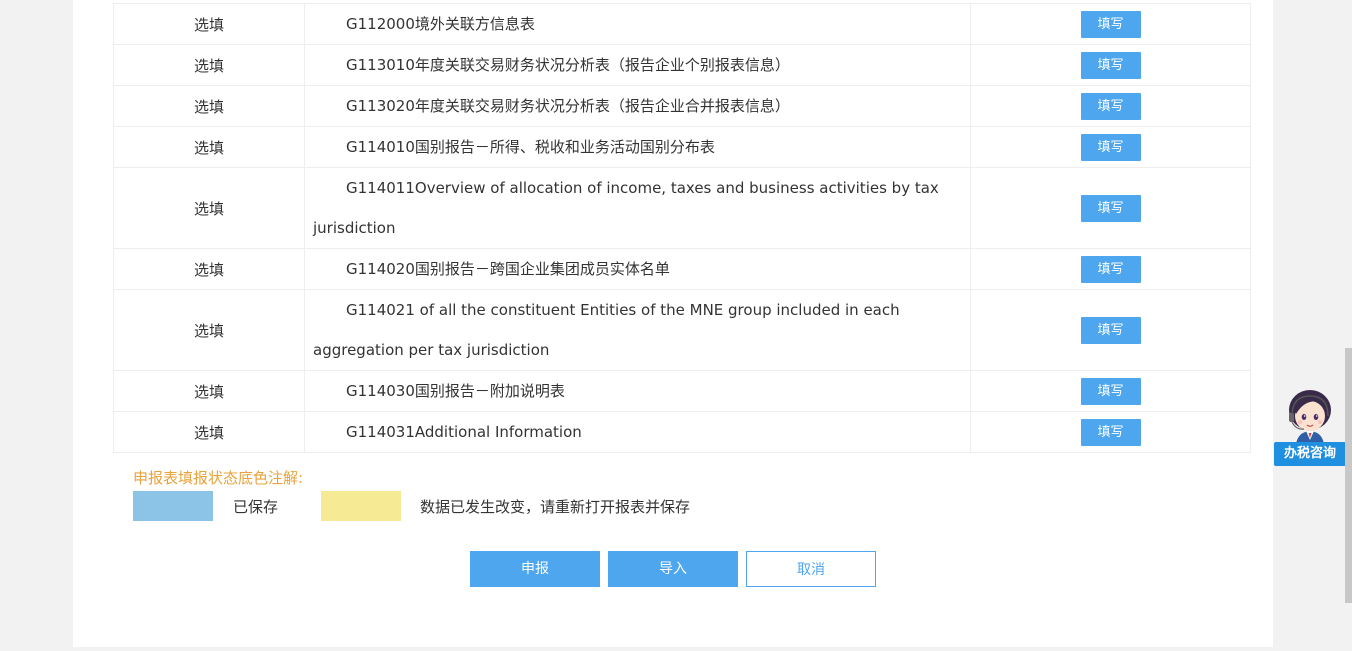  I want to click on table-row: 选填 G113020年度关联交易财务状况分析表（报告企业合并报表信息） 填写, so click(682, 106).